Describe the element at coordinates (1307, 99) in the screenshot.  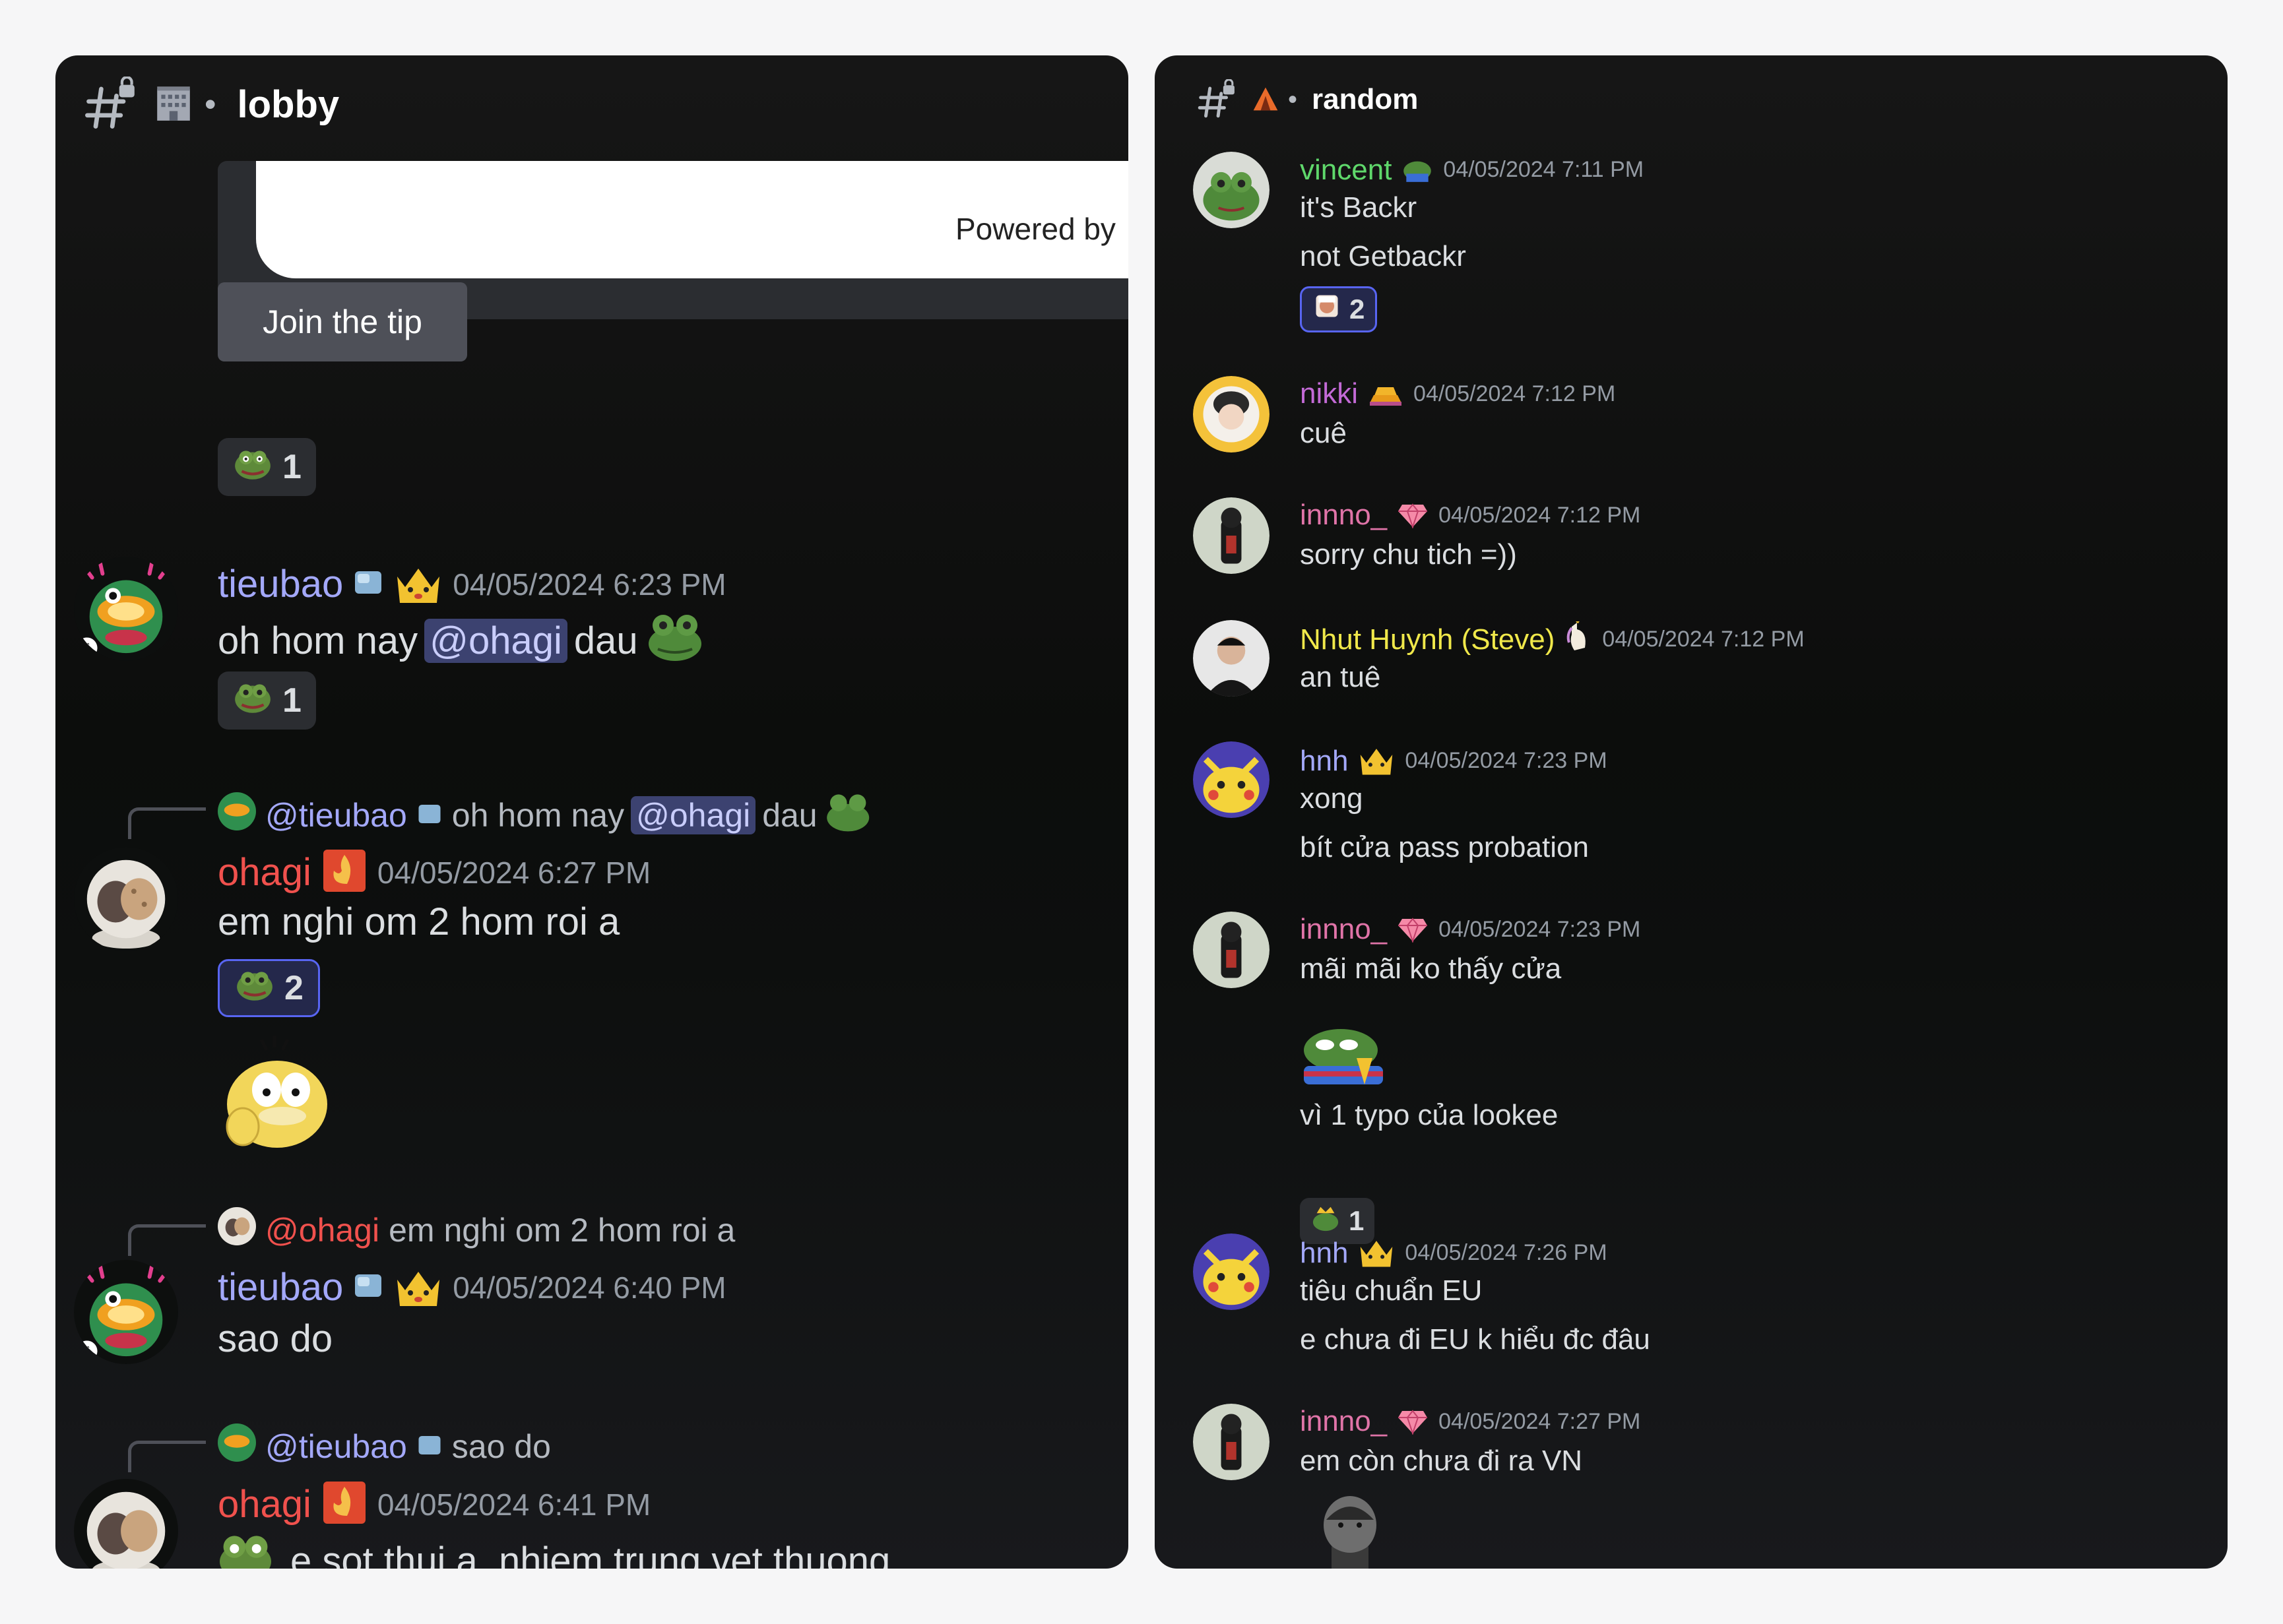
I see `channel-header: • random` at that location.